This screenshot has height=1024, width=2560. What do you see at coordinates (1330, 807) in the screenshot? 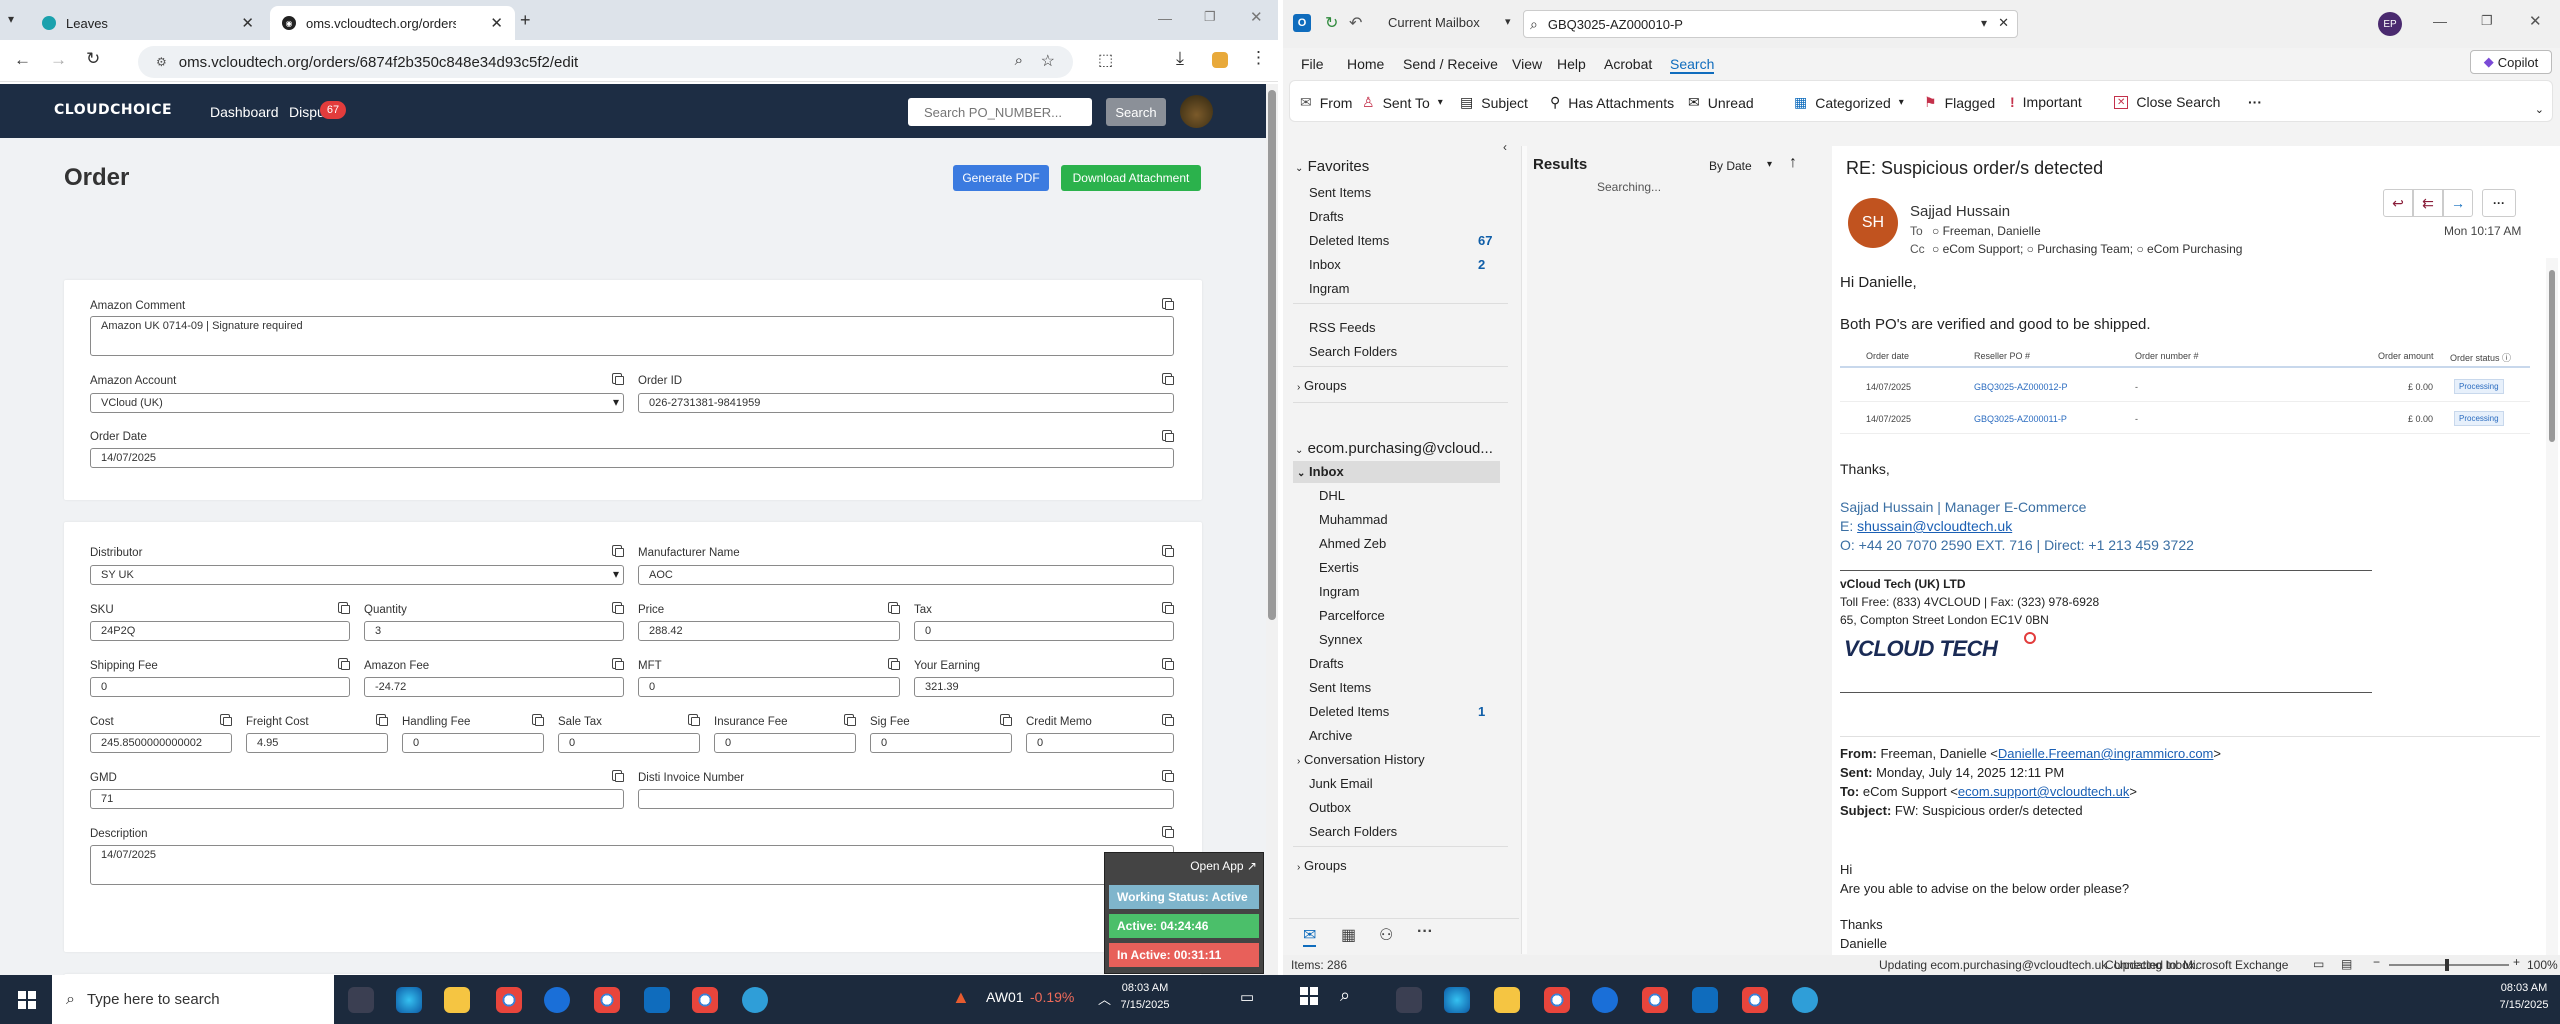
I see `folder-item: Outbox` at bounding box center [1330, 807].